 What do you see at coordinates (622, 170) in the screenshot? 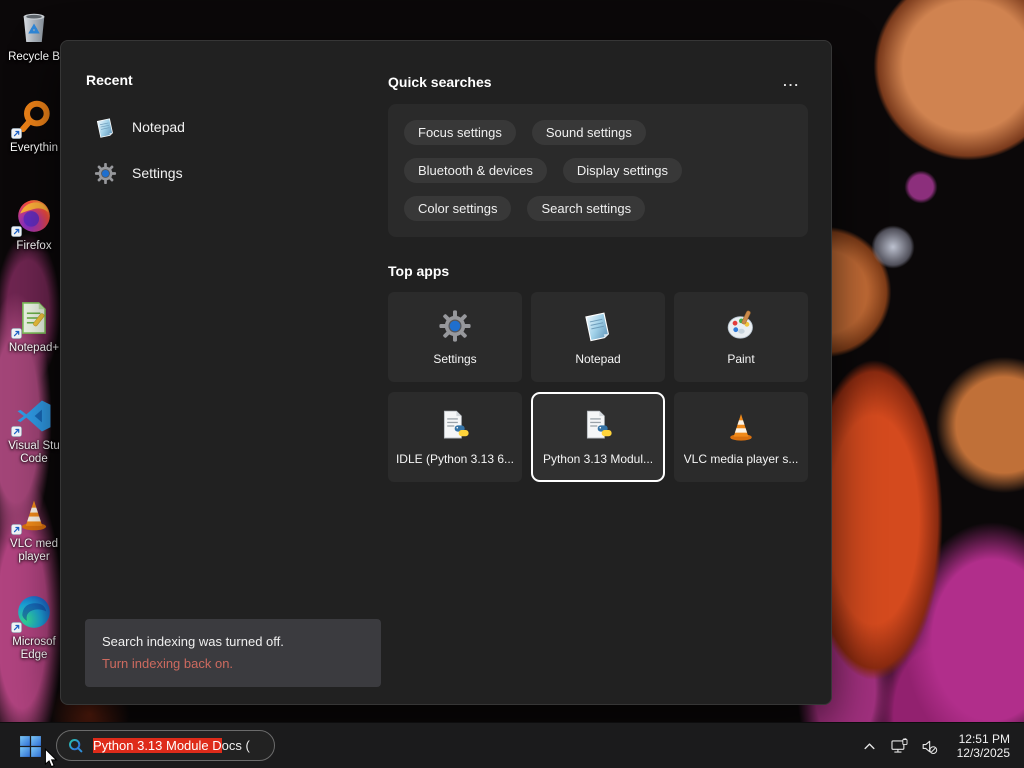
I see `quick-search-pill-display-settings: Display settings` at bounding box center [622, 170].